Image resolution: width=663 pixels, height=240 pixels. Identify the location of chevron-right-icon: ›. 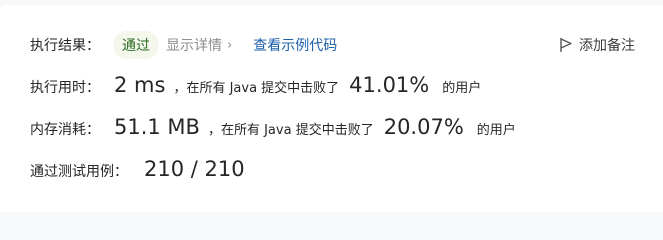
(230, 45).